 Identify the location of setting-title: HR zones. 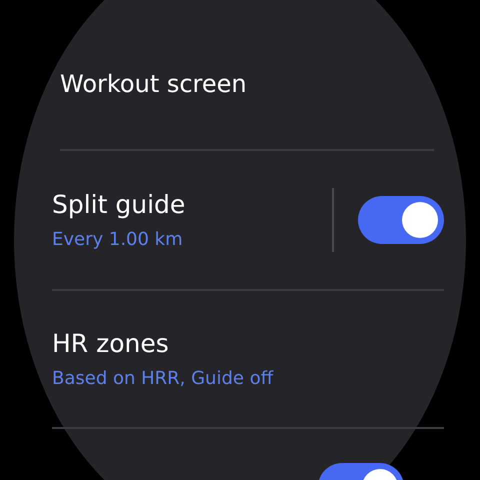
(110, 343).